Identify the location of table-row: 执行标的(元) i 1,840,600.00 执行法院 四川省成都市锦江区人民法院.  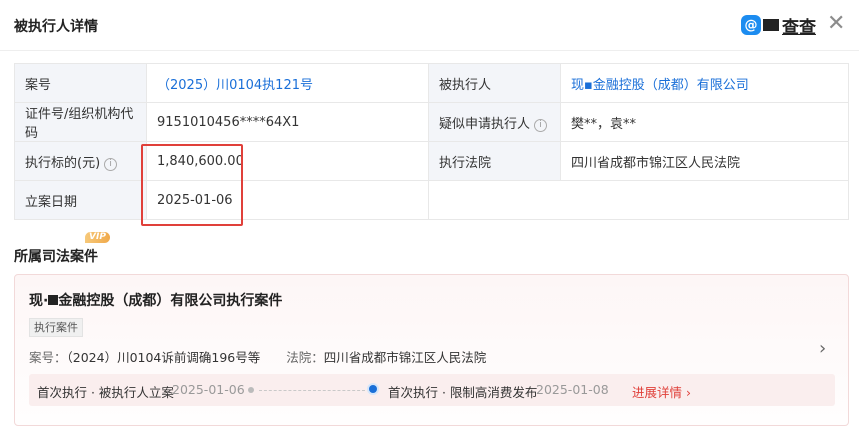
(431, 161).